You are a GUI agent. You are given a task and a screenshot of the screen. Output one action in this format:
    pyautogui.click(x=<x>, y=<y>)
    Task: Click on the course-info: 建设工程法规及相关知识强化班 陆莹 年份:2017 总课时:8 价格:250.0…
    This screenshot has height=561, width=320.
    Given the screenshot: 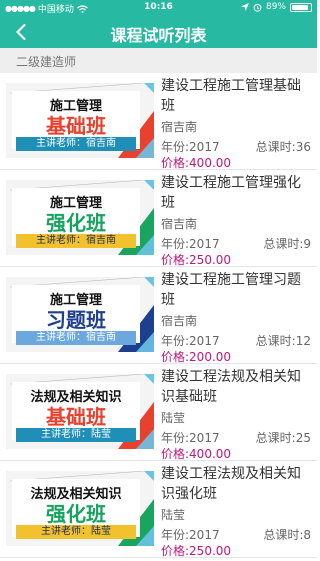 What is the action you would take?
    pyautogui.click(x=236, y=511)
    